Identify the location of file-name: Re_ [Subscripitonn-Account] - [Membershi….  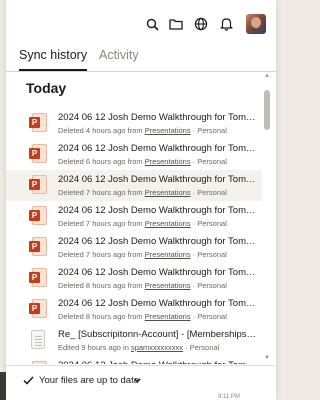
(158, 334).